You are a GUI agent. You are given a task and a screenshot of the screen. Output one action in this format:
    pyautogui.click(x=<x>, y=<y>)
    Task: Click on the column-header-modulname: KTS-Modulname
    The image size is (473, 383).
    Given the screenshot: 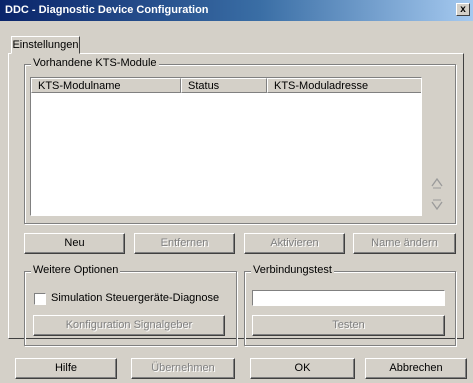 What is the action you would take?
    pyautogui.click(x=106, y=85)
    